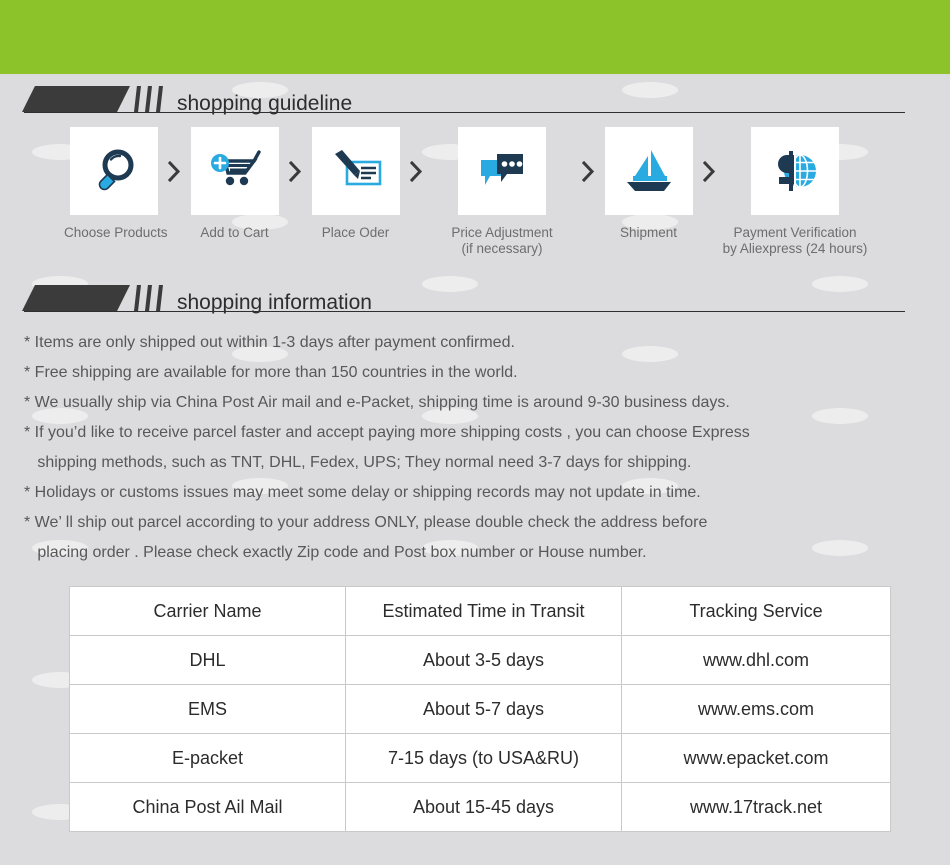 Image resolution: width=950 pixels, height=865 pixels. What do you see at coordinates (207, 758) in the screenshot?
I see `cell-carrier-name: E-packet` at bounding box center [207, 758].